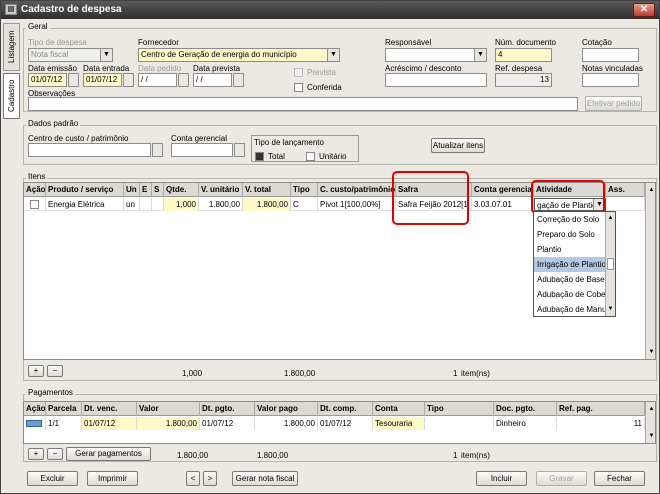 The height and width of the screenshot is (494, 660). Describe the element at coordinates (259, 156) in the screenshot. I see `total-radio` at that location.